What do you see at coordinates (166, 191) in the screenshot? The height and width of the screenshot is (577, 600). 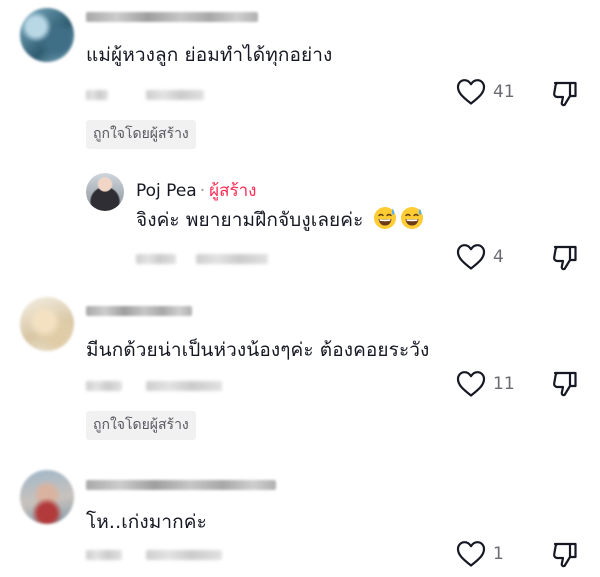 I see `reply-author-name: Poj Pea` at bounding box center [166, 191].